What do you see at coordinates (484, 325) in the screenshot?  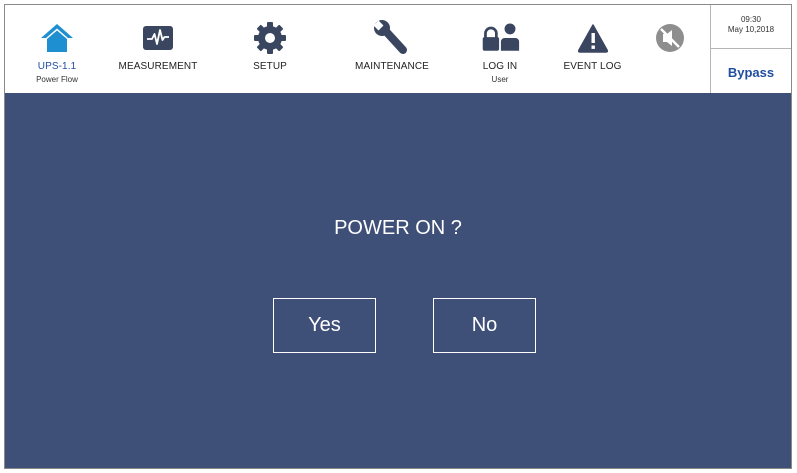 I see `no-button: No` at bounding box center [484, 325].